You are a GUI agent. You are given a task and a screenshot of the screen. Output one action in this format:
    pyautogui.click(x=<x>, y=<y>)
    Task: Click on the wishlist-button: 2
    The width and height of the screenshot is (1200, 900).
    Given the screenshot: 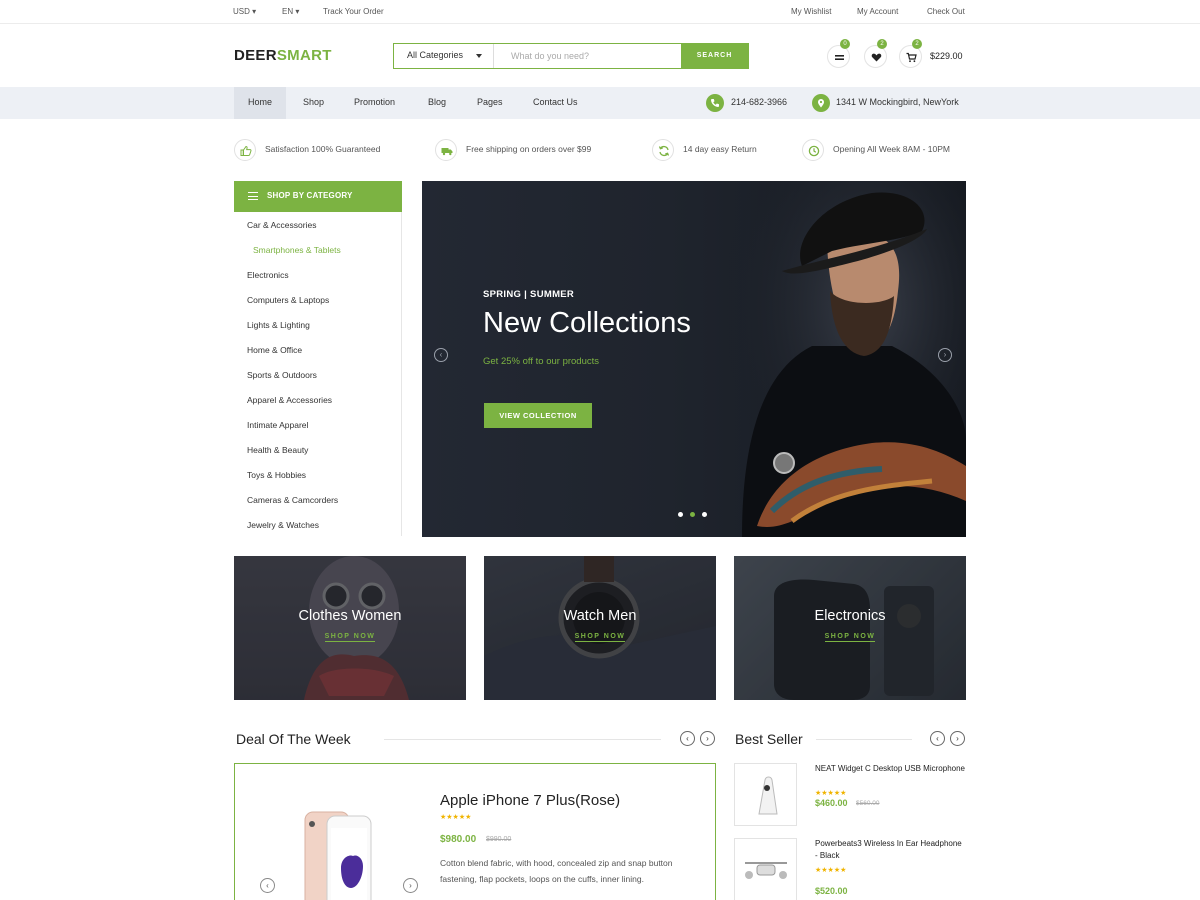 What is the action you would take?
    pyautogui.click(x=875, y=53)
    